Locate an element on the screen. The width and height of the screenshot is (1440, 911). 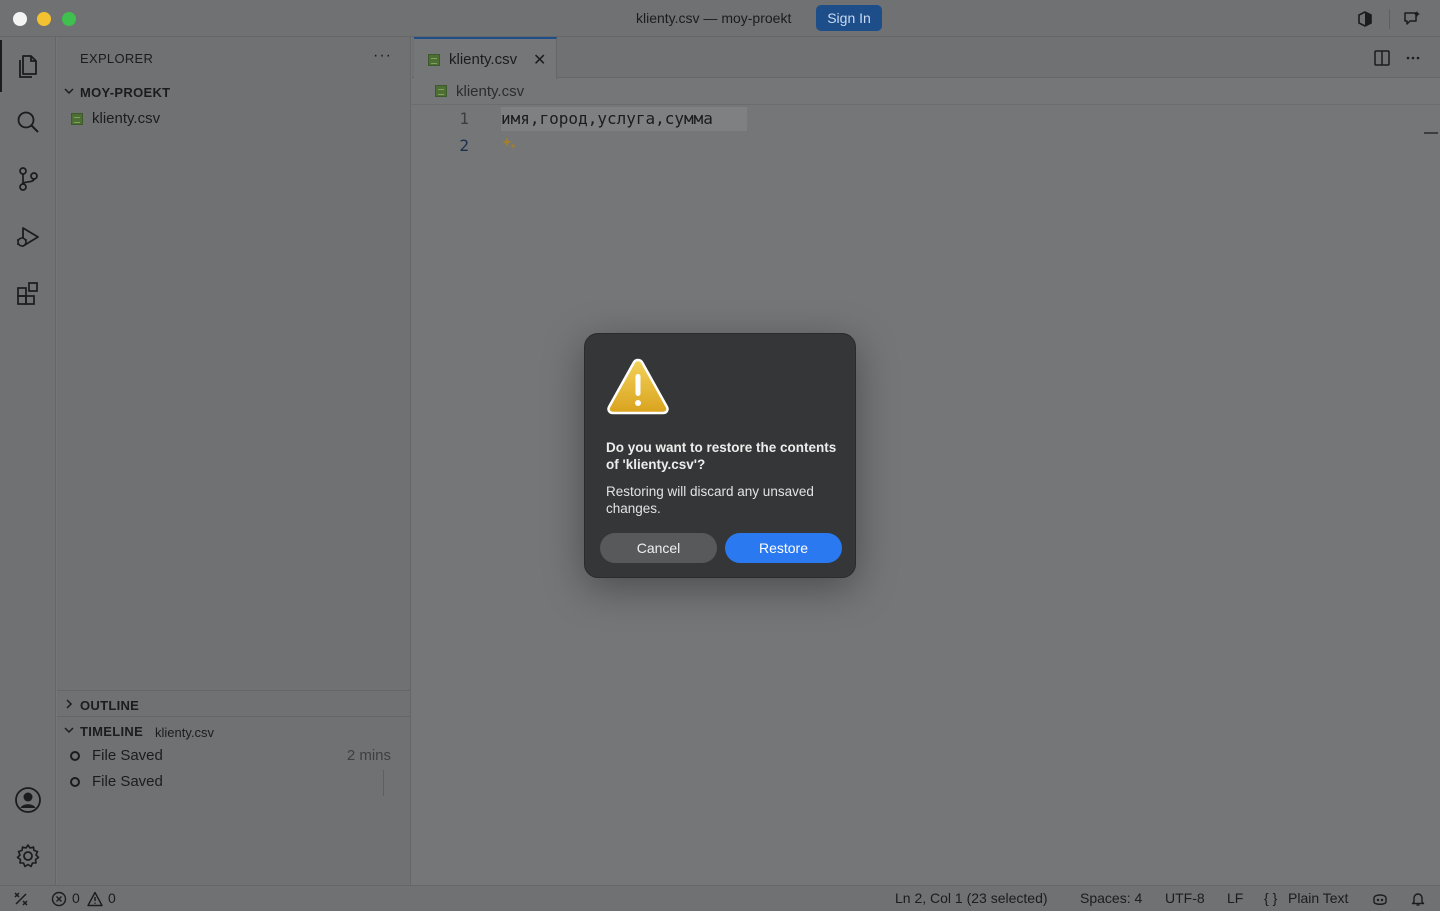
sparkle-icon is located at coordinates (510, 143).